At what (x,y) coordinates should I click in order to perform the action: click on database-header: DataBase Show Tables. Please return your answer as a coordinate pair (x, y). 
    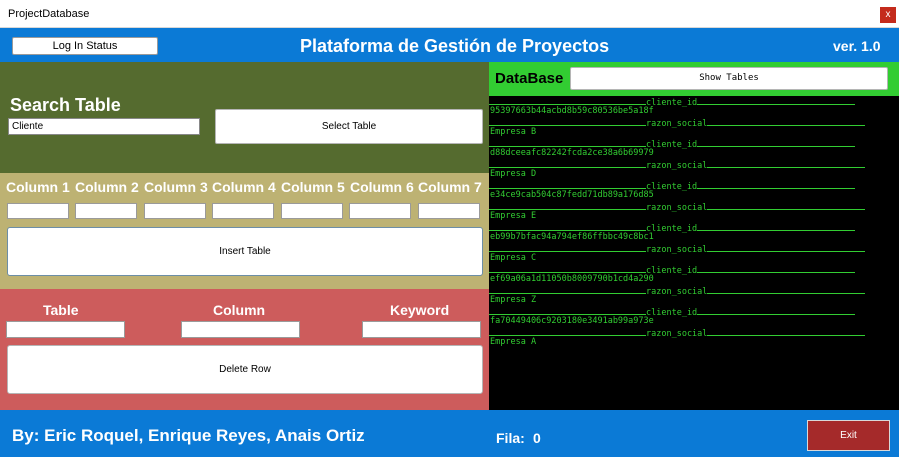
    Looking at the image, I should click on (694, 79).